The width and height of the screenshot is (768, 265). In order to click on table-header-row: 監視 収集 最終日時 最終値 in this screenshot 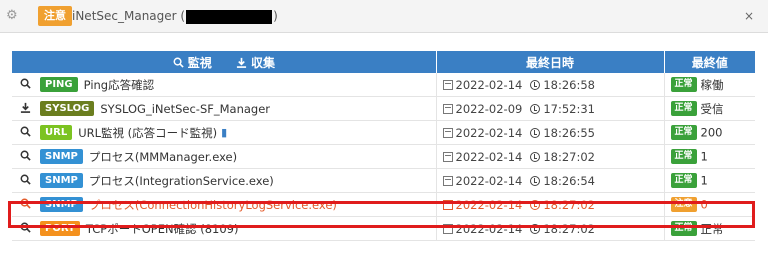, I will do `click(383, 62)`.